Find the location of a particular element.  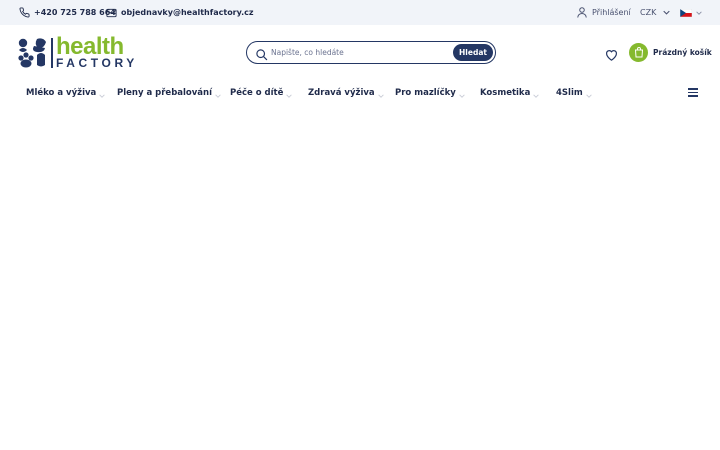

login-label: Přihlášení is located at coordinates (611, 12).